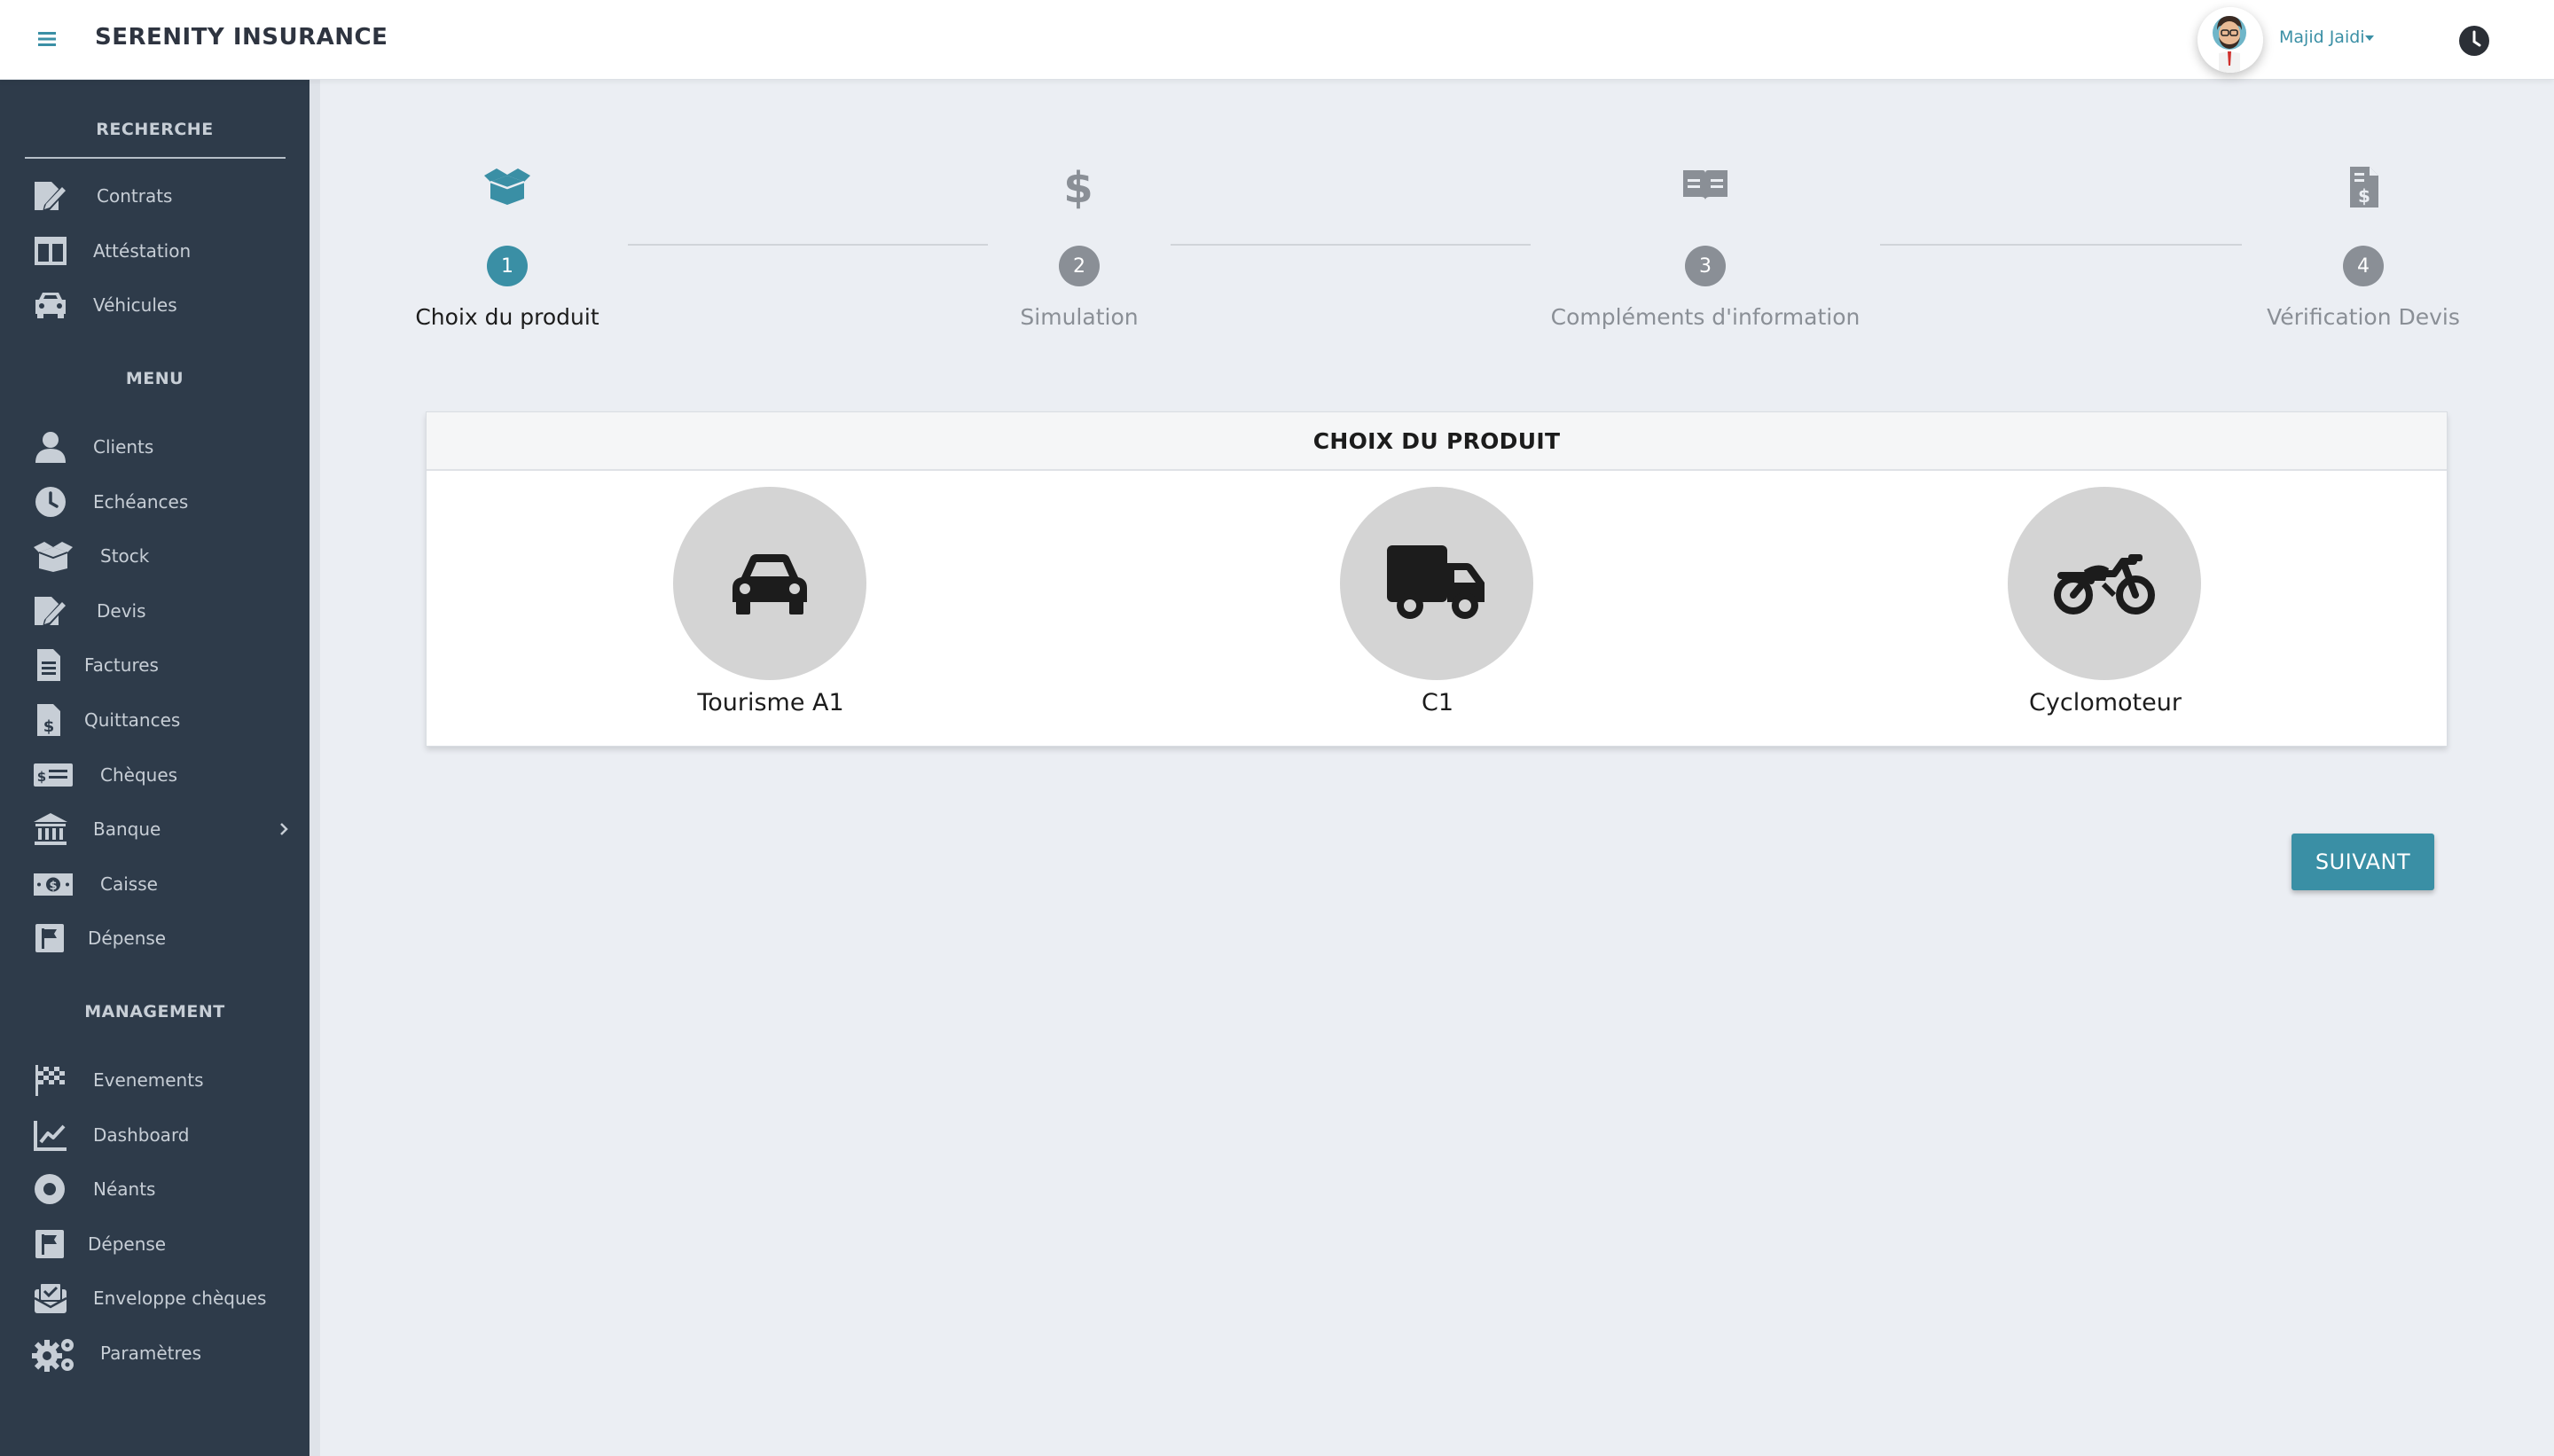  I want to click on sidebar-item-dashboard: Dashboard, so click(154, 1135).